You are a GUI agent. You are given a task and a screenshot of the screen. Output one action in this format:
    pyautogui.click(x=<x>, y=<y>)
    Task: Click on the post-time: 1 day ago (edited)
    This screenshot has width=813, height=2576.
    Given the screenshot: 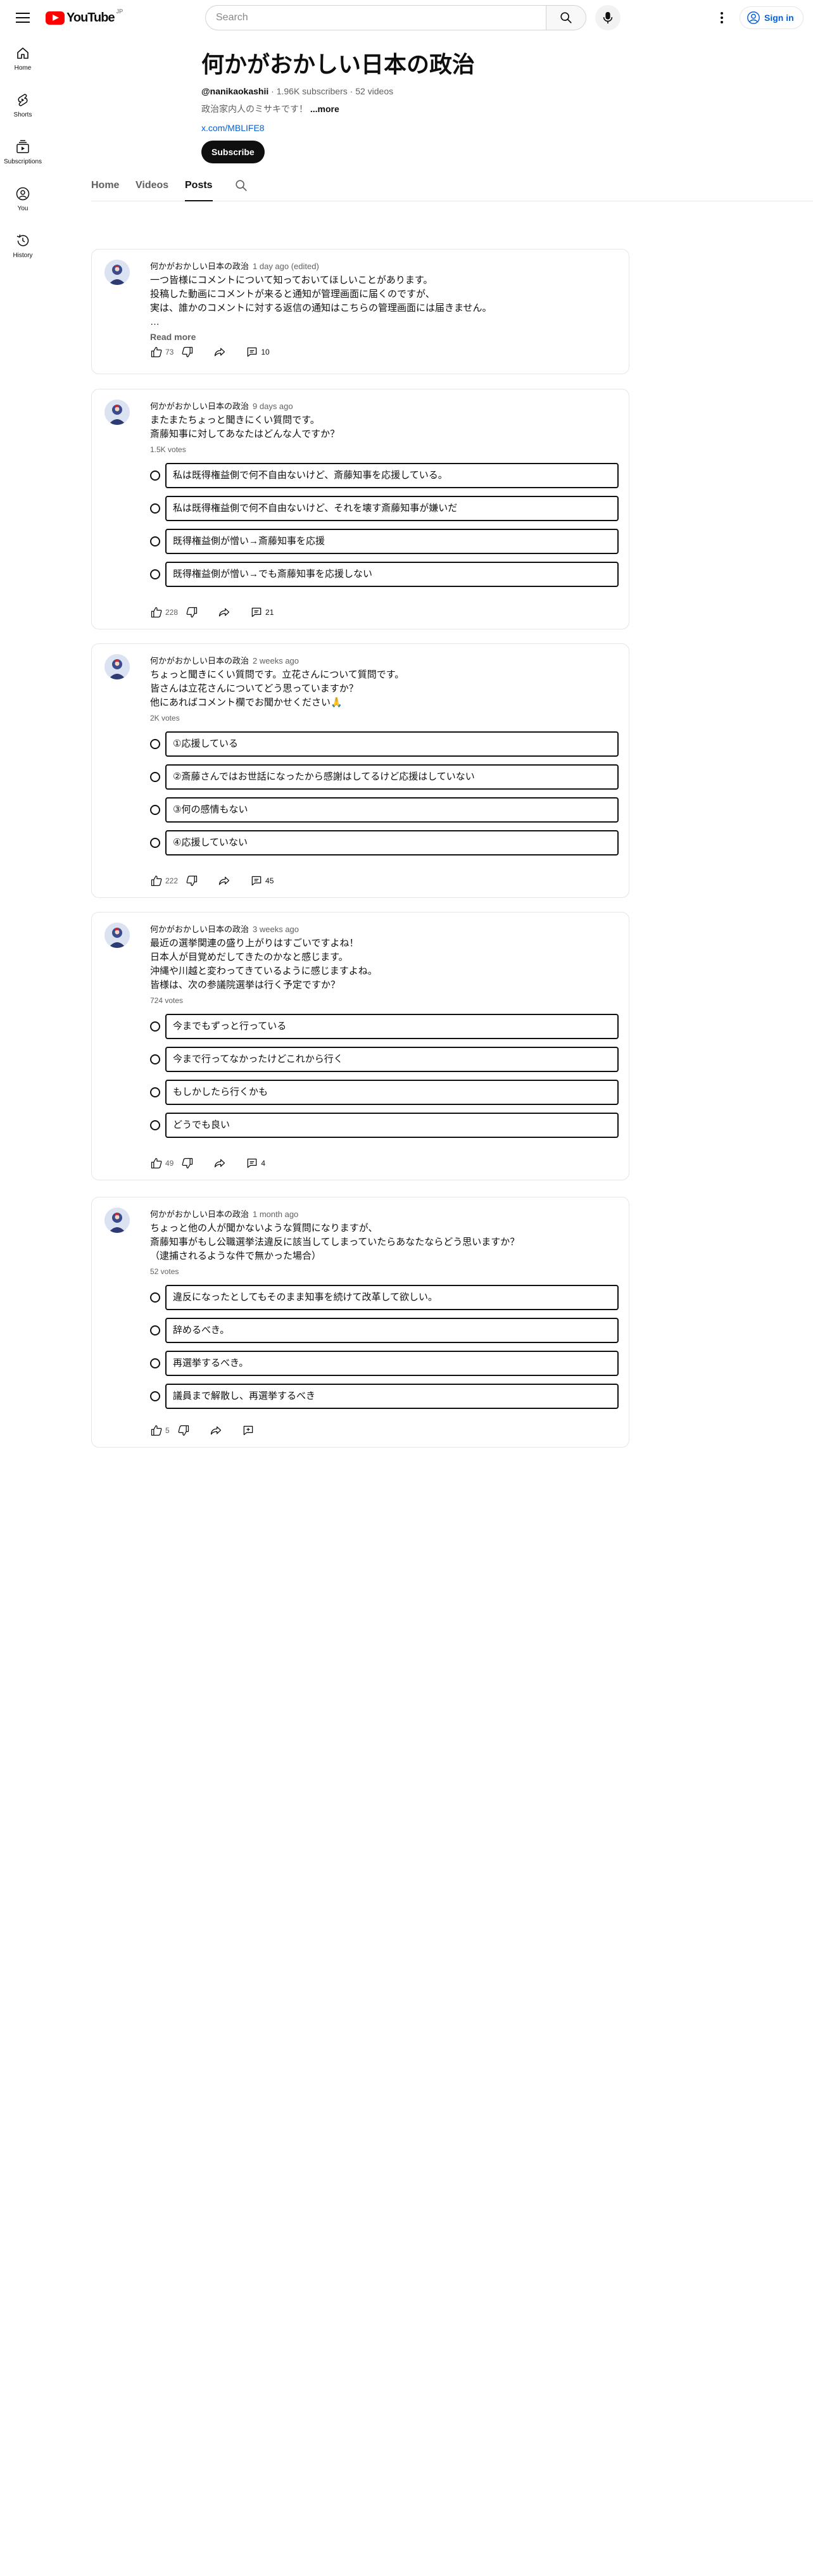 What is the action you would take?
    pyautogui.click(x=286, y=266)
    